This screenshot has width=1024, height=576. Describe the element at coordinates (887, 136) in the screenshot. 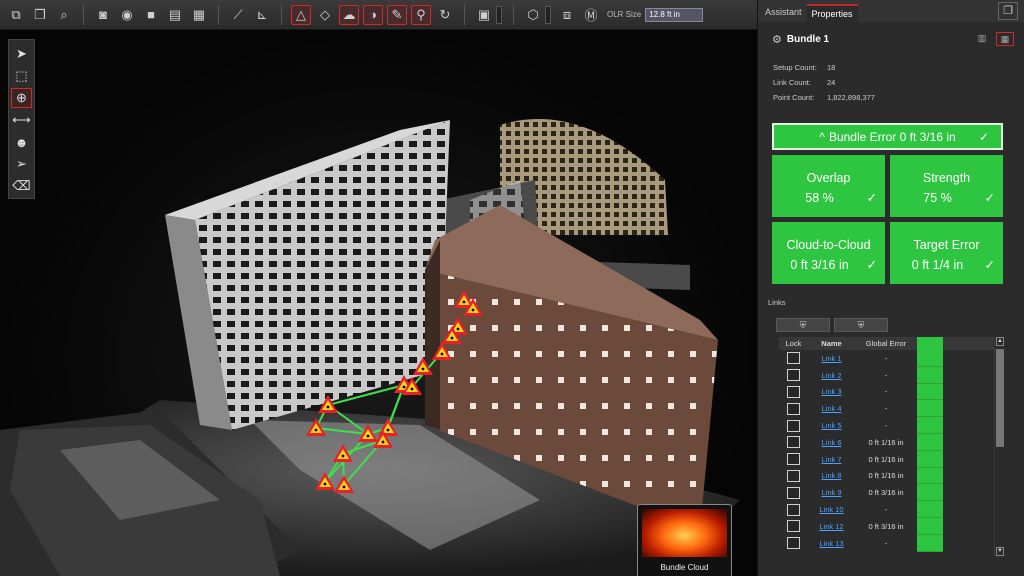

I see `bundle-error-bar: ^ Bundle Error 0 ft 3/16 in ✓` at that location.